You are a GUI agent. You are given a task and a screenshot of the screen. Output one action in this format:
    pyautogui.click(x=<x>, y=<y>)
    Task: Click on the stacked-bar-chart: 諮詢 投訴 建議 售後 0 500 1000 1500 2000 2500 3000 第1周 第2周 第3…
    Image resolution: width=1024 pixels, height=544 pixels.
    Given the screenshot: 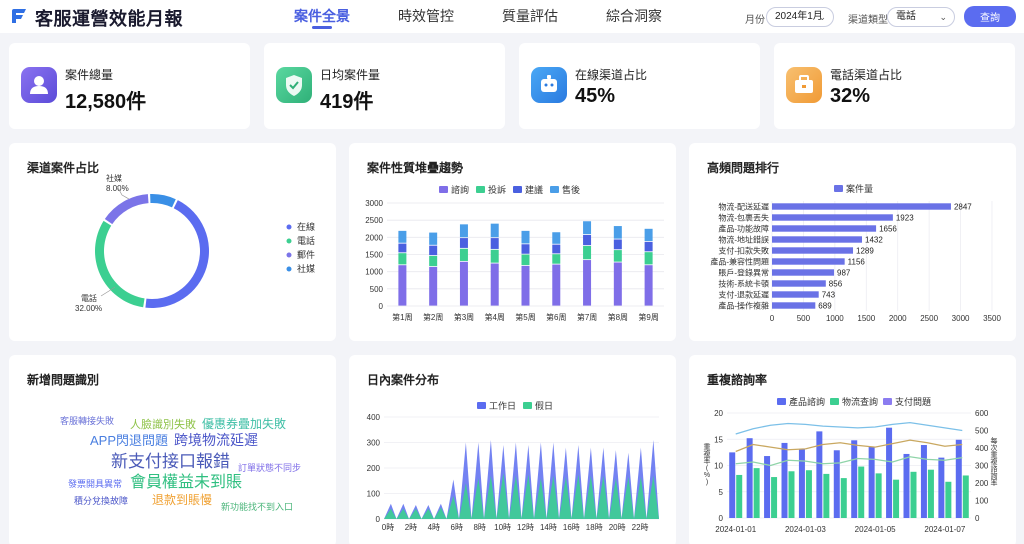 What is the action you would take?
    pyautogui.click(x=514, y=253)
    